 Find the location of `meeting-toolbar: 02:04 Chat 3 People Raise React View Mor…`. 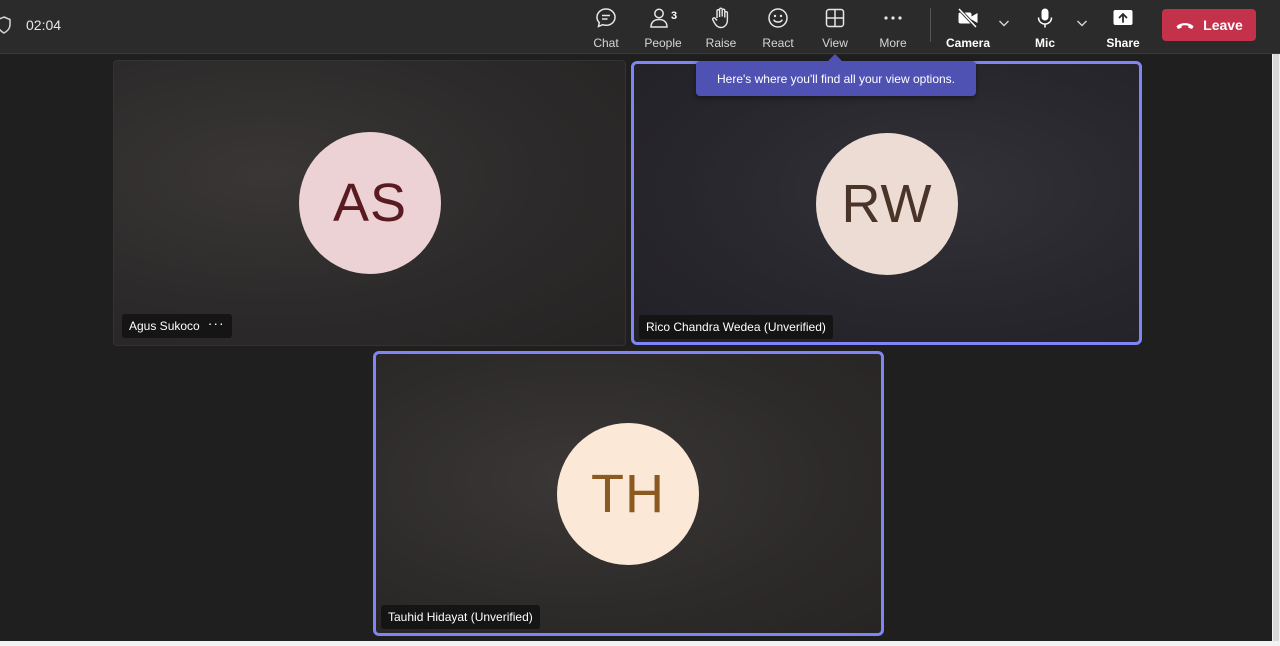

meeting-toolbar: 02:04 Chat 3 People Raise React View Mor… is located at coordinates (640, 27).